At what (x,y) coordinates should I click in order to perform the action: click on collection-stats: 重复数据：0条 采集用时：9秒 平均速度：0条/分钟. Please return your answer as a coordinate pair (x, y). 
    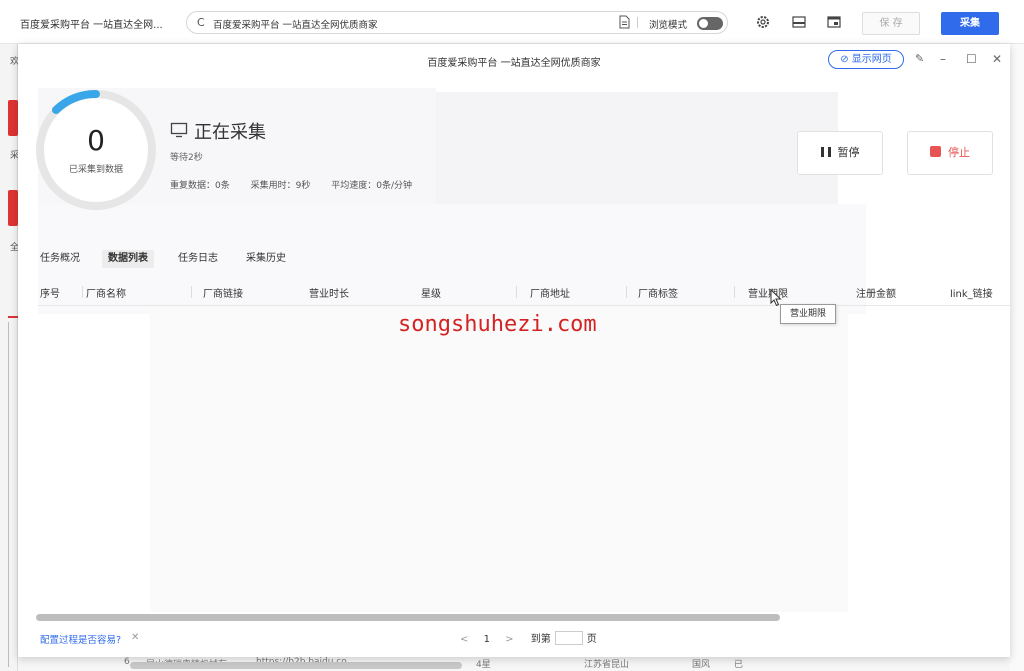
    Looking at the image, I should click on (300, 184).